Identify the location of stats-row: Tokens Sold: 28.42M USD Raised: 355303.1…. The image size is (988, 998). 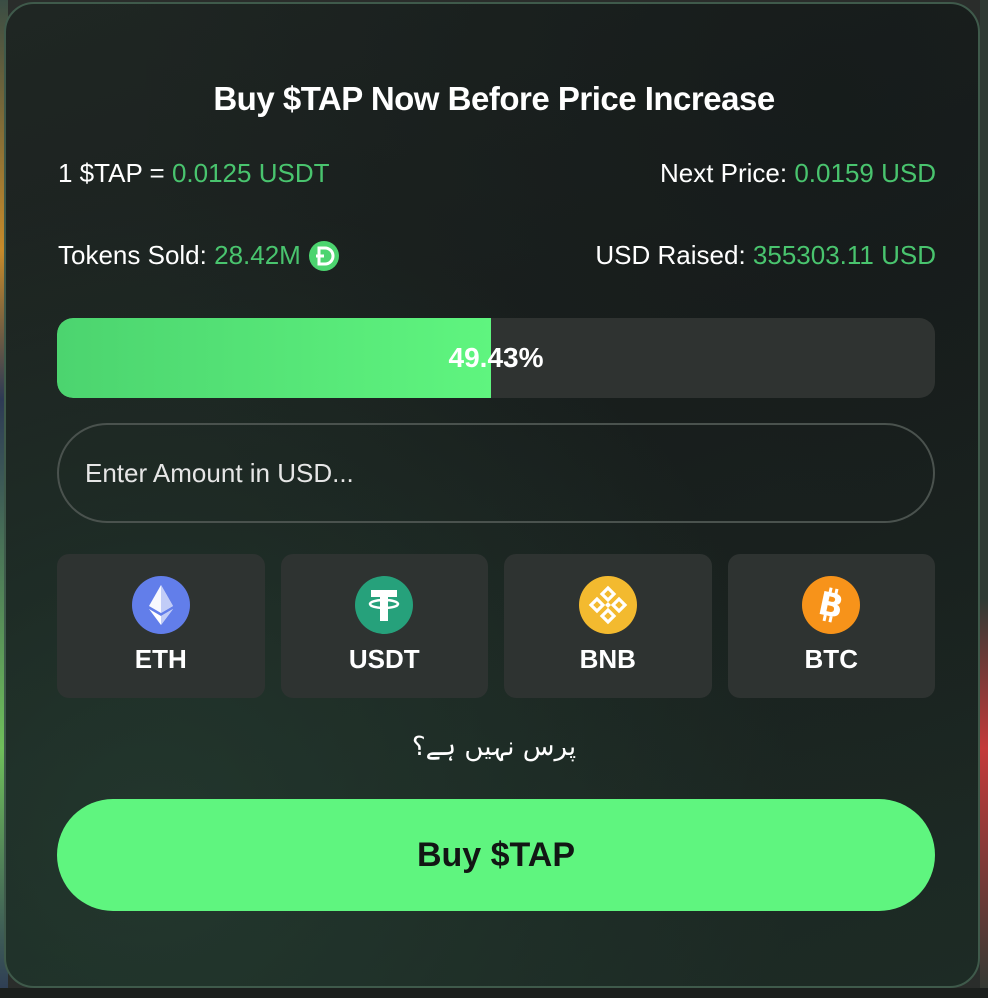
(497, 255).